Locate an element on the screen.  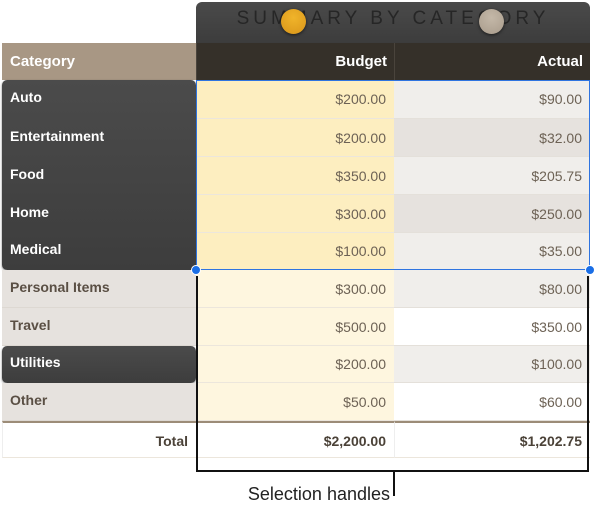
header-category: Category is located at coordinates (99, 61).